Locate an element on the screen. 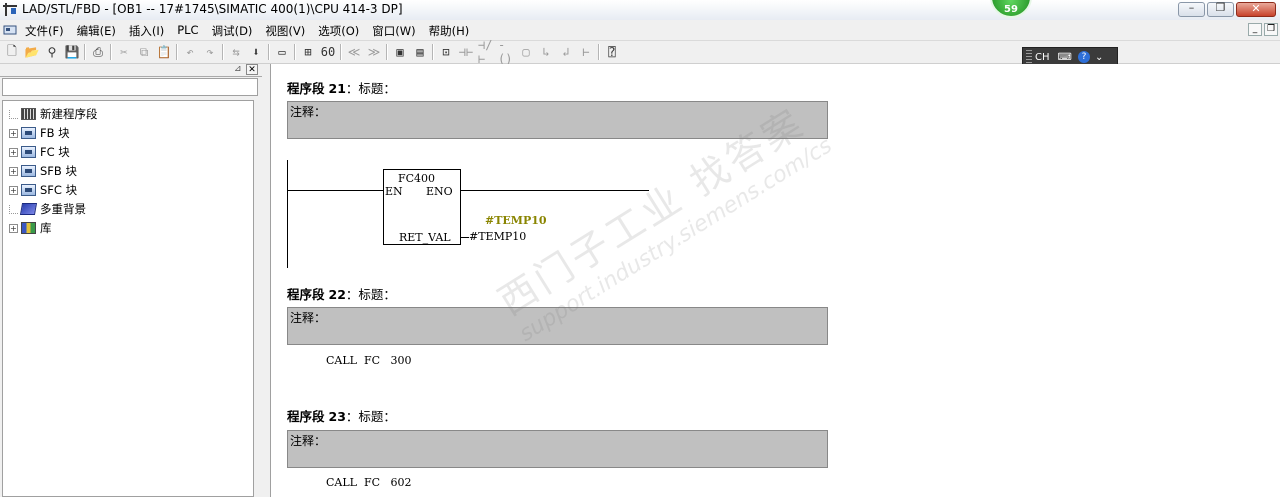 This screenshot has height=497, width=1280. download-icon: ⬇ is located at coordinates (256, 52).